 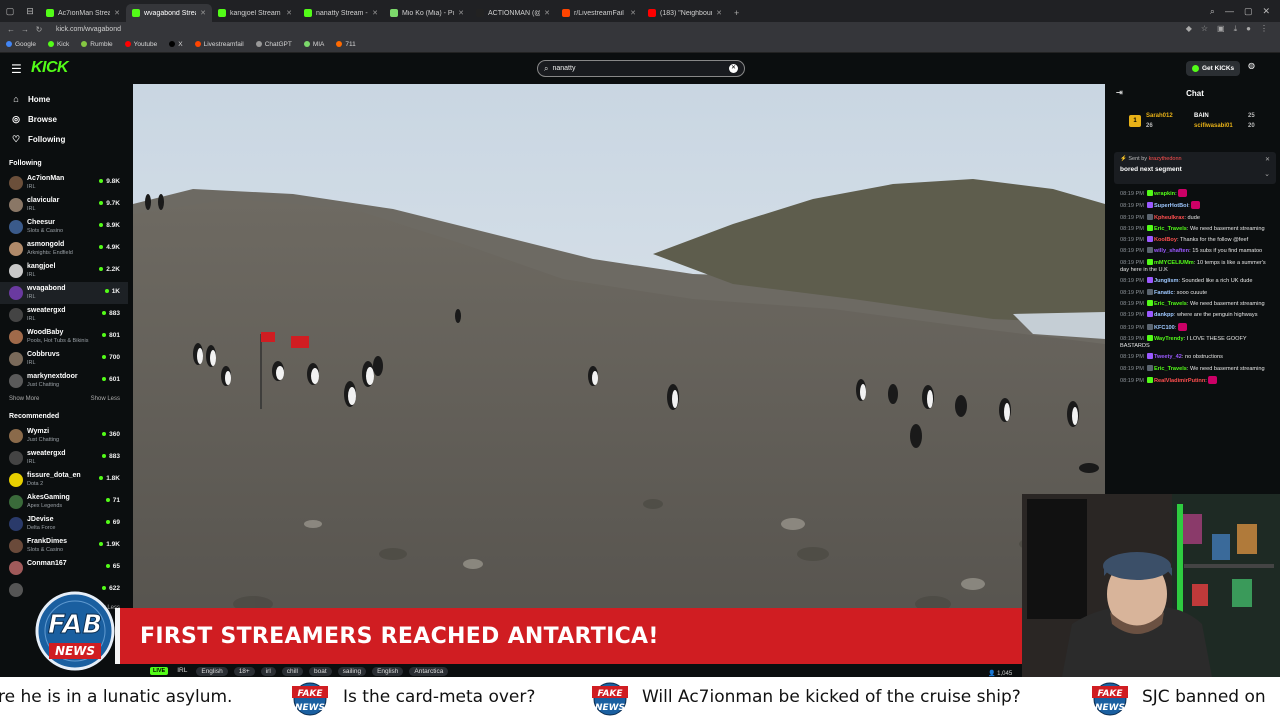 What do you see at coordinates (1264, 29) in the screenshot?
I see `browser-menu-icon: ⋮` at bounding box center [1264, 29].